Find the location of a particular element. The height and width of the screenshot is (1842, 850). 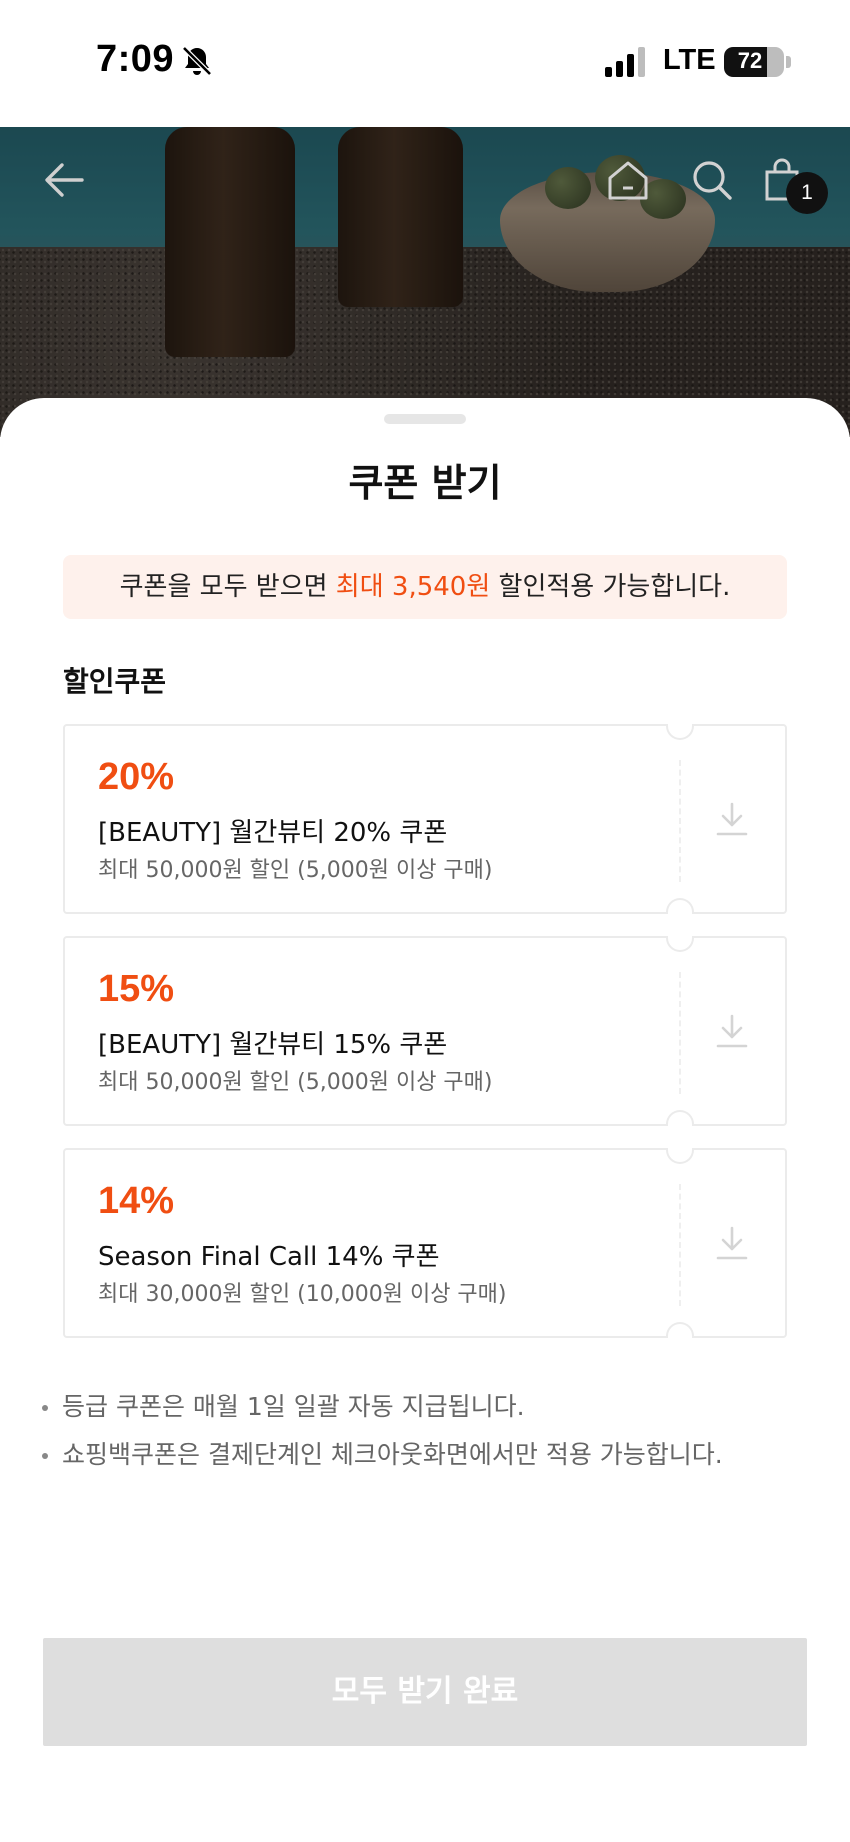

bell-slash-icon is located at coordinates (197, 61).